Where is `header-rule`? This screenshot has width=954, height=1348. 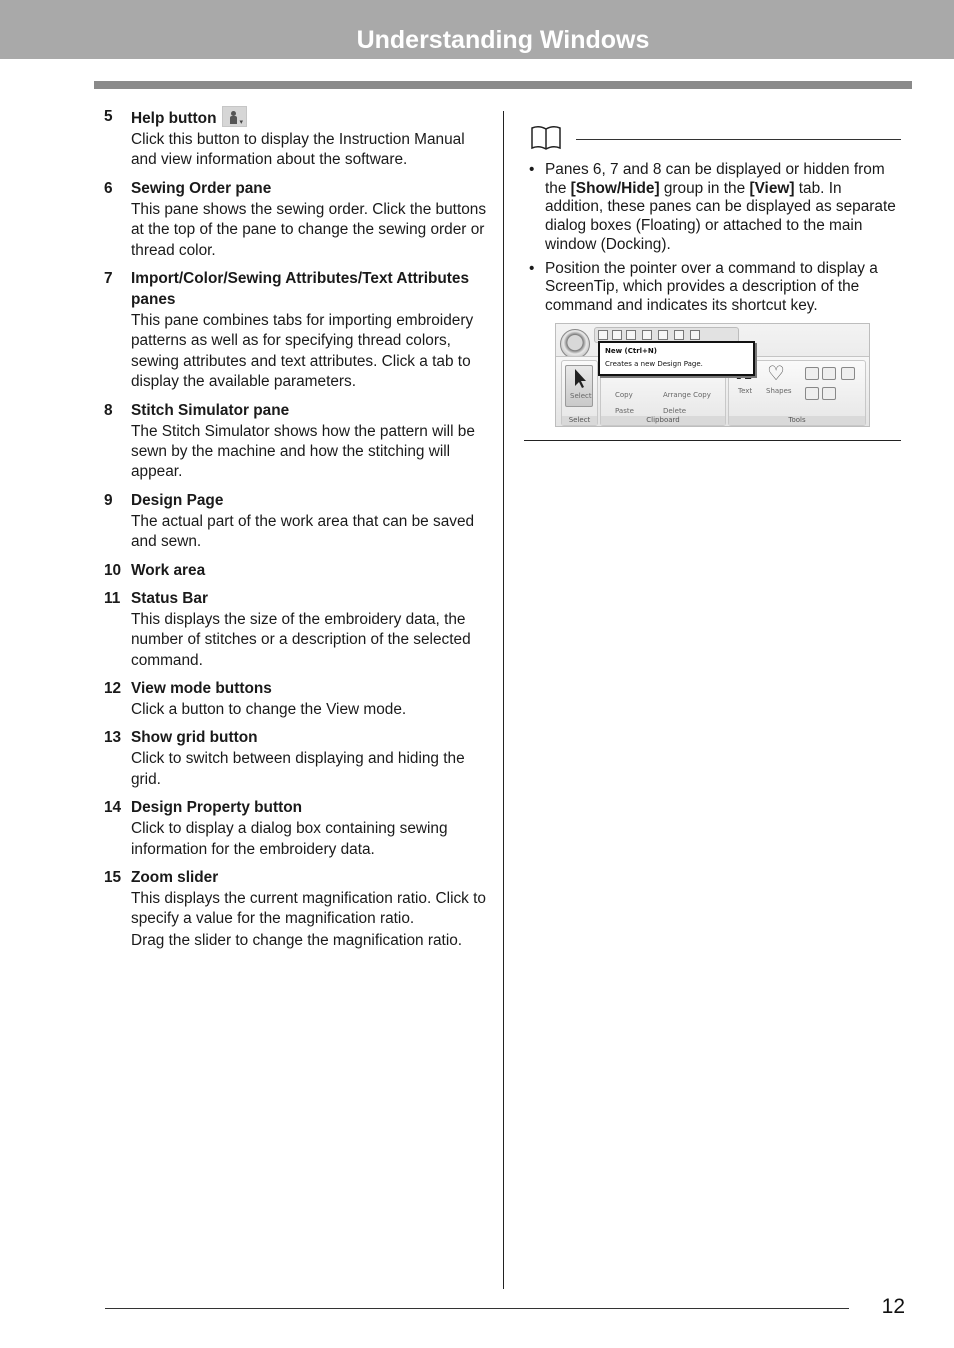 header-rule is located at coordinates (503, 85).